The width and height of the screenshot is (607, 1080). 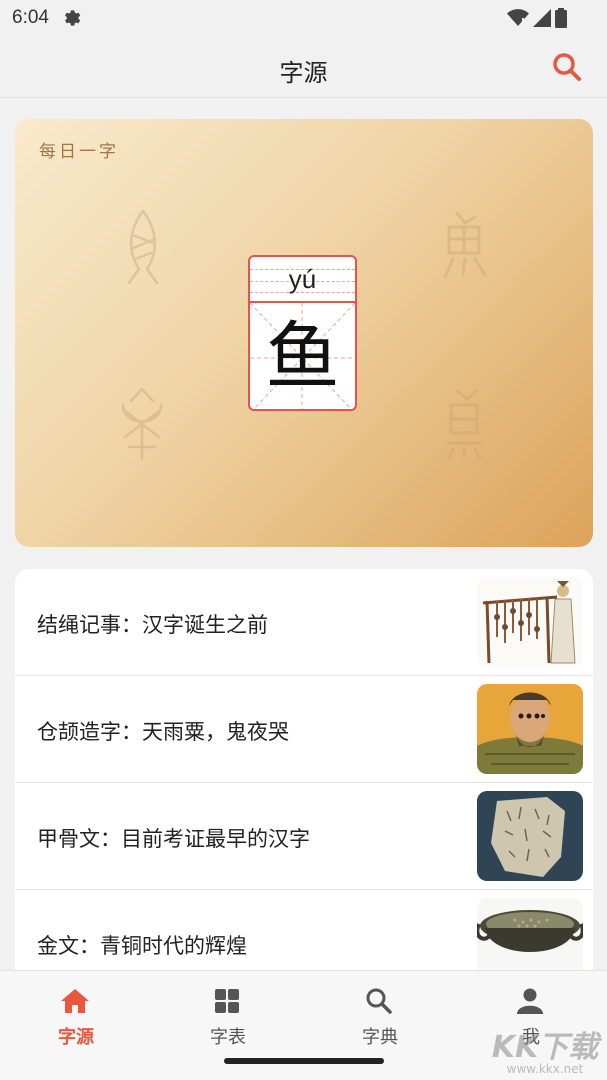 I want to click on home-icon, so click(x=75, y=1001).